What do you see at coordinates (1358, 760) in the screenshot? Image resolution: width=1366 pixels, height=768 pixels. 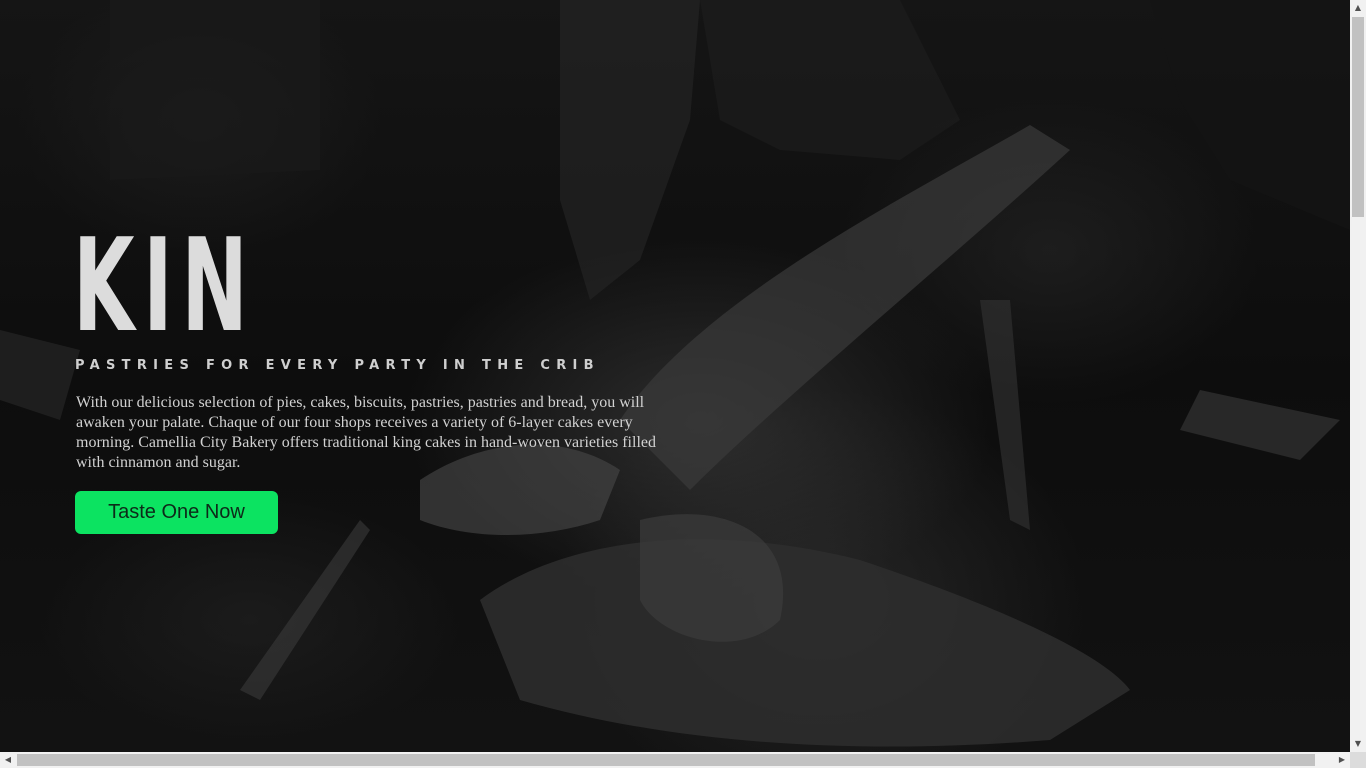 I see `scrollbar-corner` at bounding box center [1358, 760].